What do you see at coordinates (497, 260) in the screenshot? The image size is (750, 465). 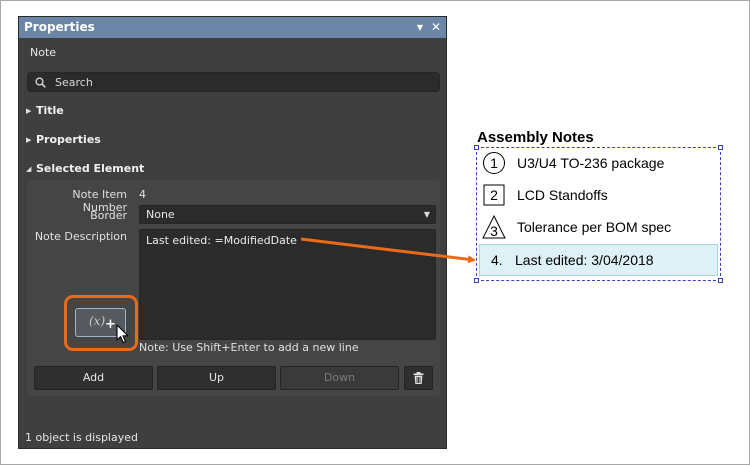 I see `note-number: 4.` at bounding box center [497, 260].